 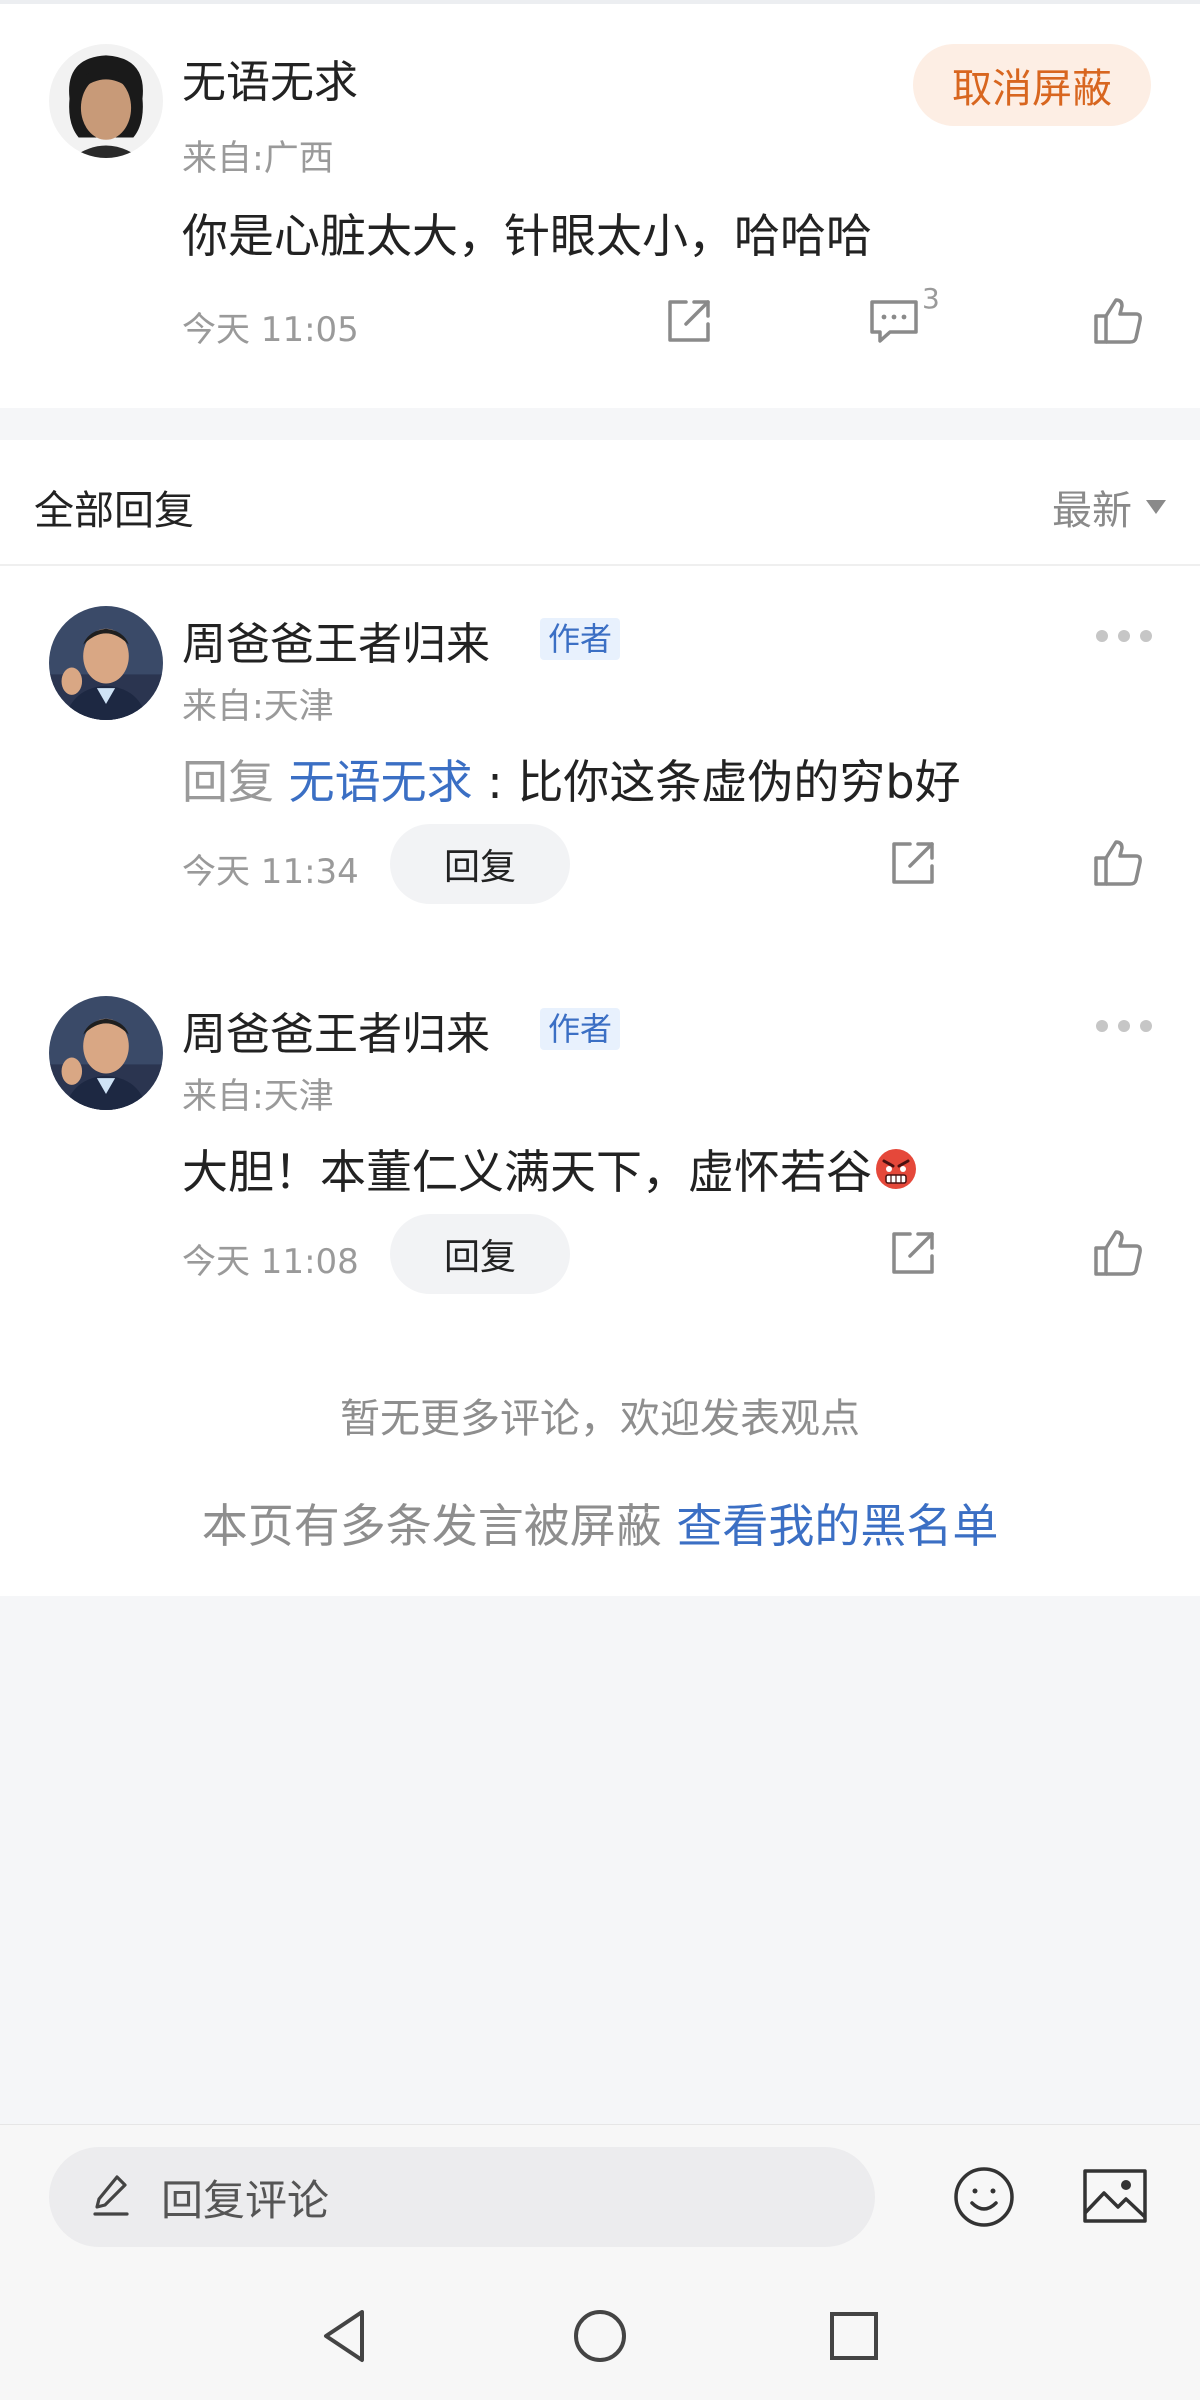 What do you see at coordinates (1032, 85) in the screenshot?
I see `unblock-button: 取消屏蔽` at bounding box center [1032, 85].